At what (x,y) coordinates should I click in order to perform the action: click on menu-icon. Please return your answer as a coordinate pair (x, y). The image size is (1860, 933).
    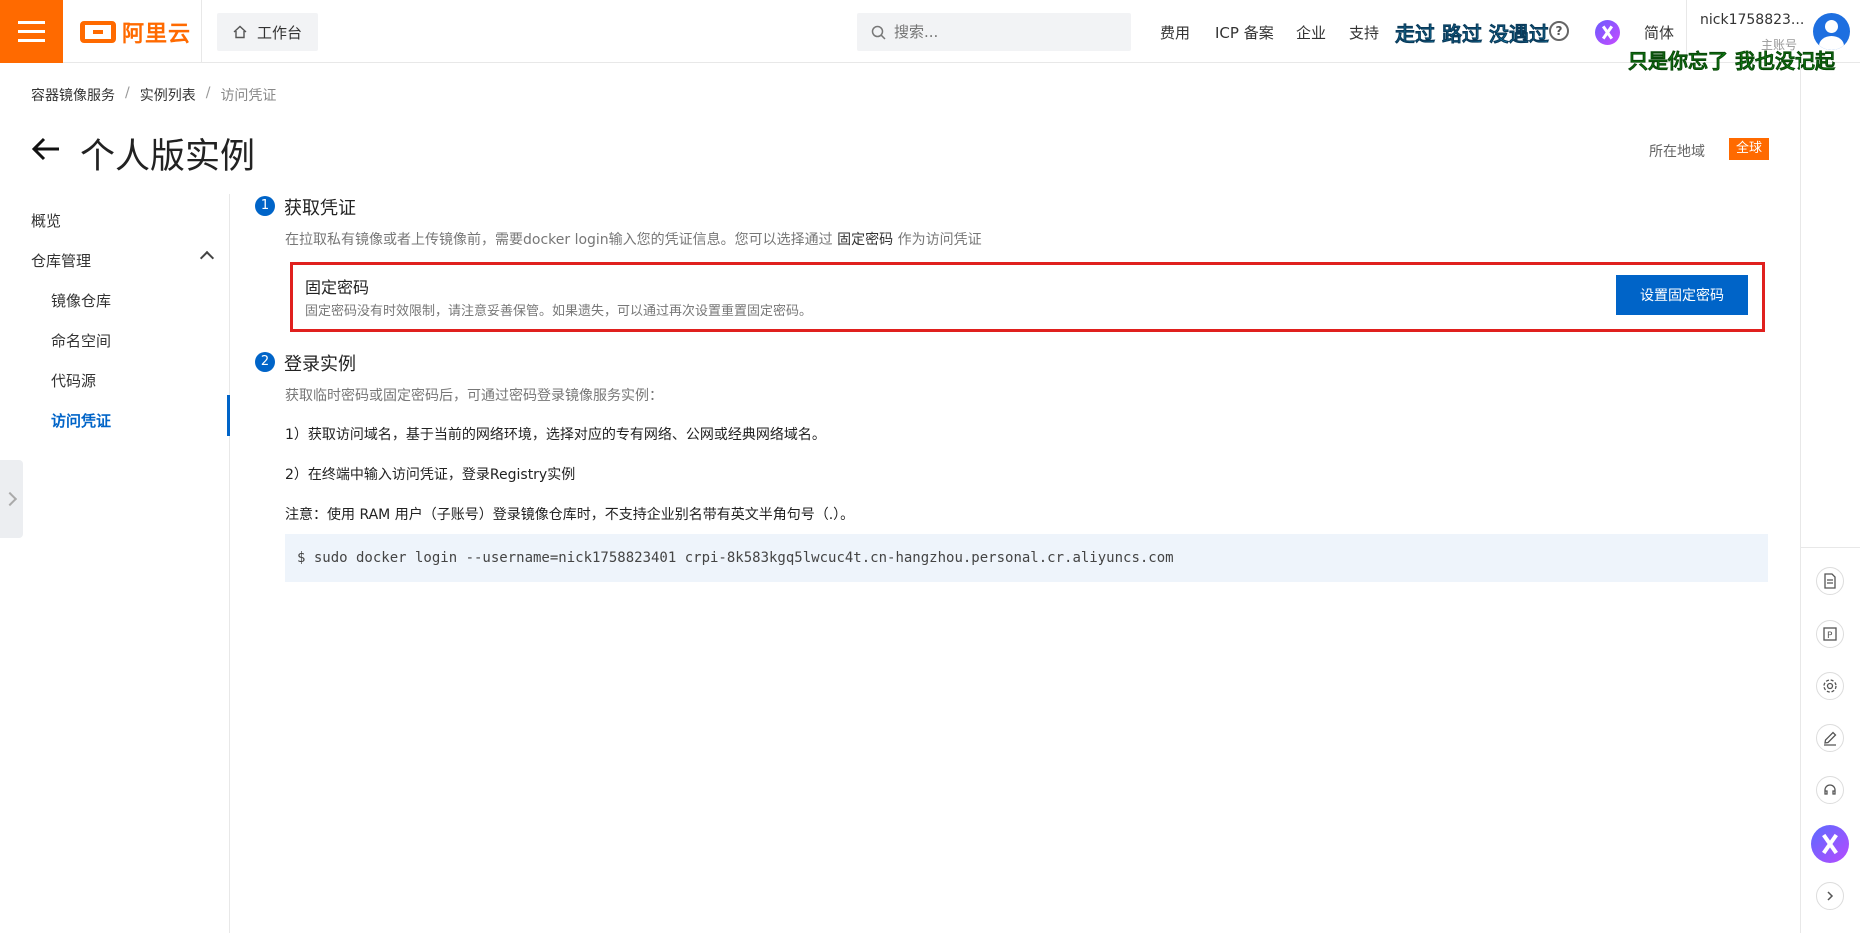
    Looking at the image, I should click on (31, 31).